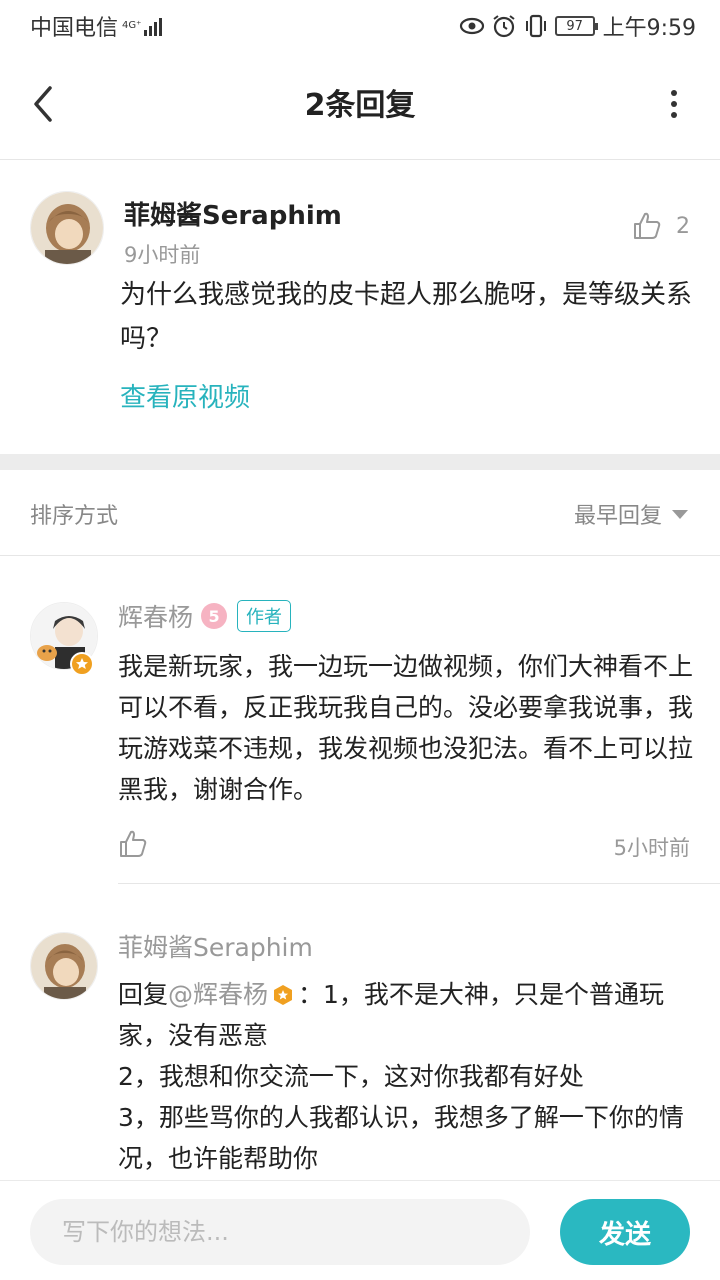 The image size is (720, 1280). I want to click on comment-author-name: 菲姆酱Seraphim, so click(233, 213).